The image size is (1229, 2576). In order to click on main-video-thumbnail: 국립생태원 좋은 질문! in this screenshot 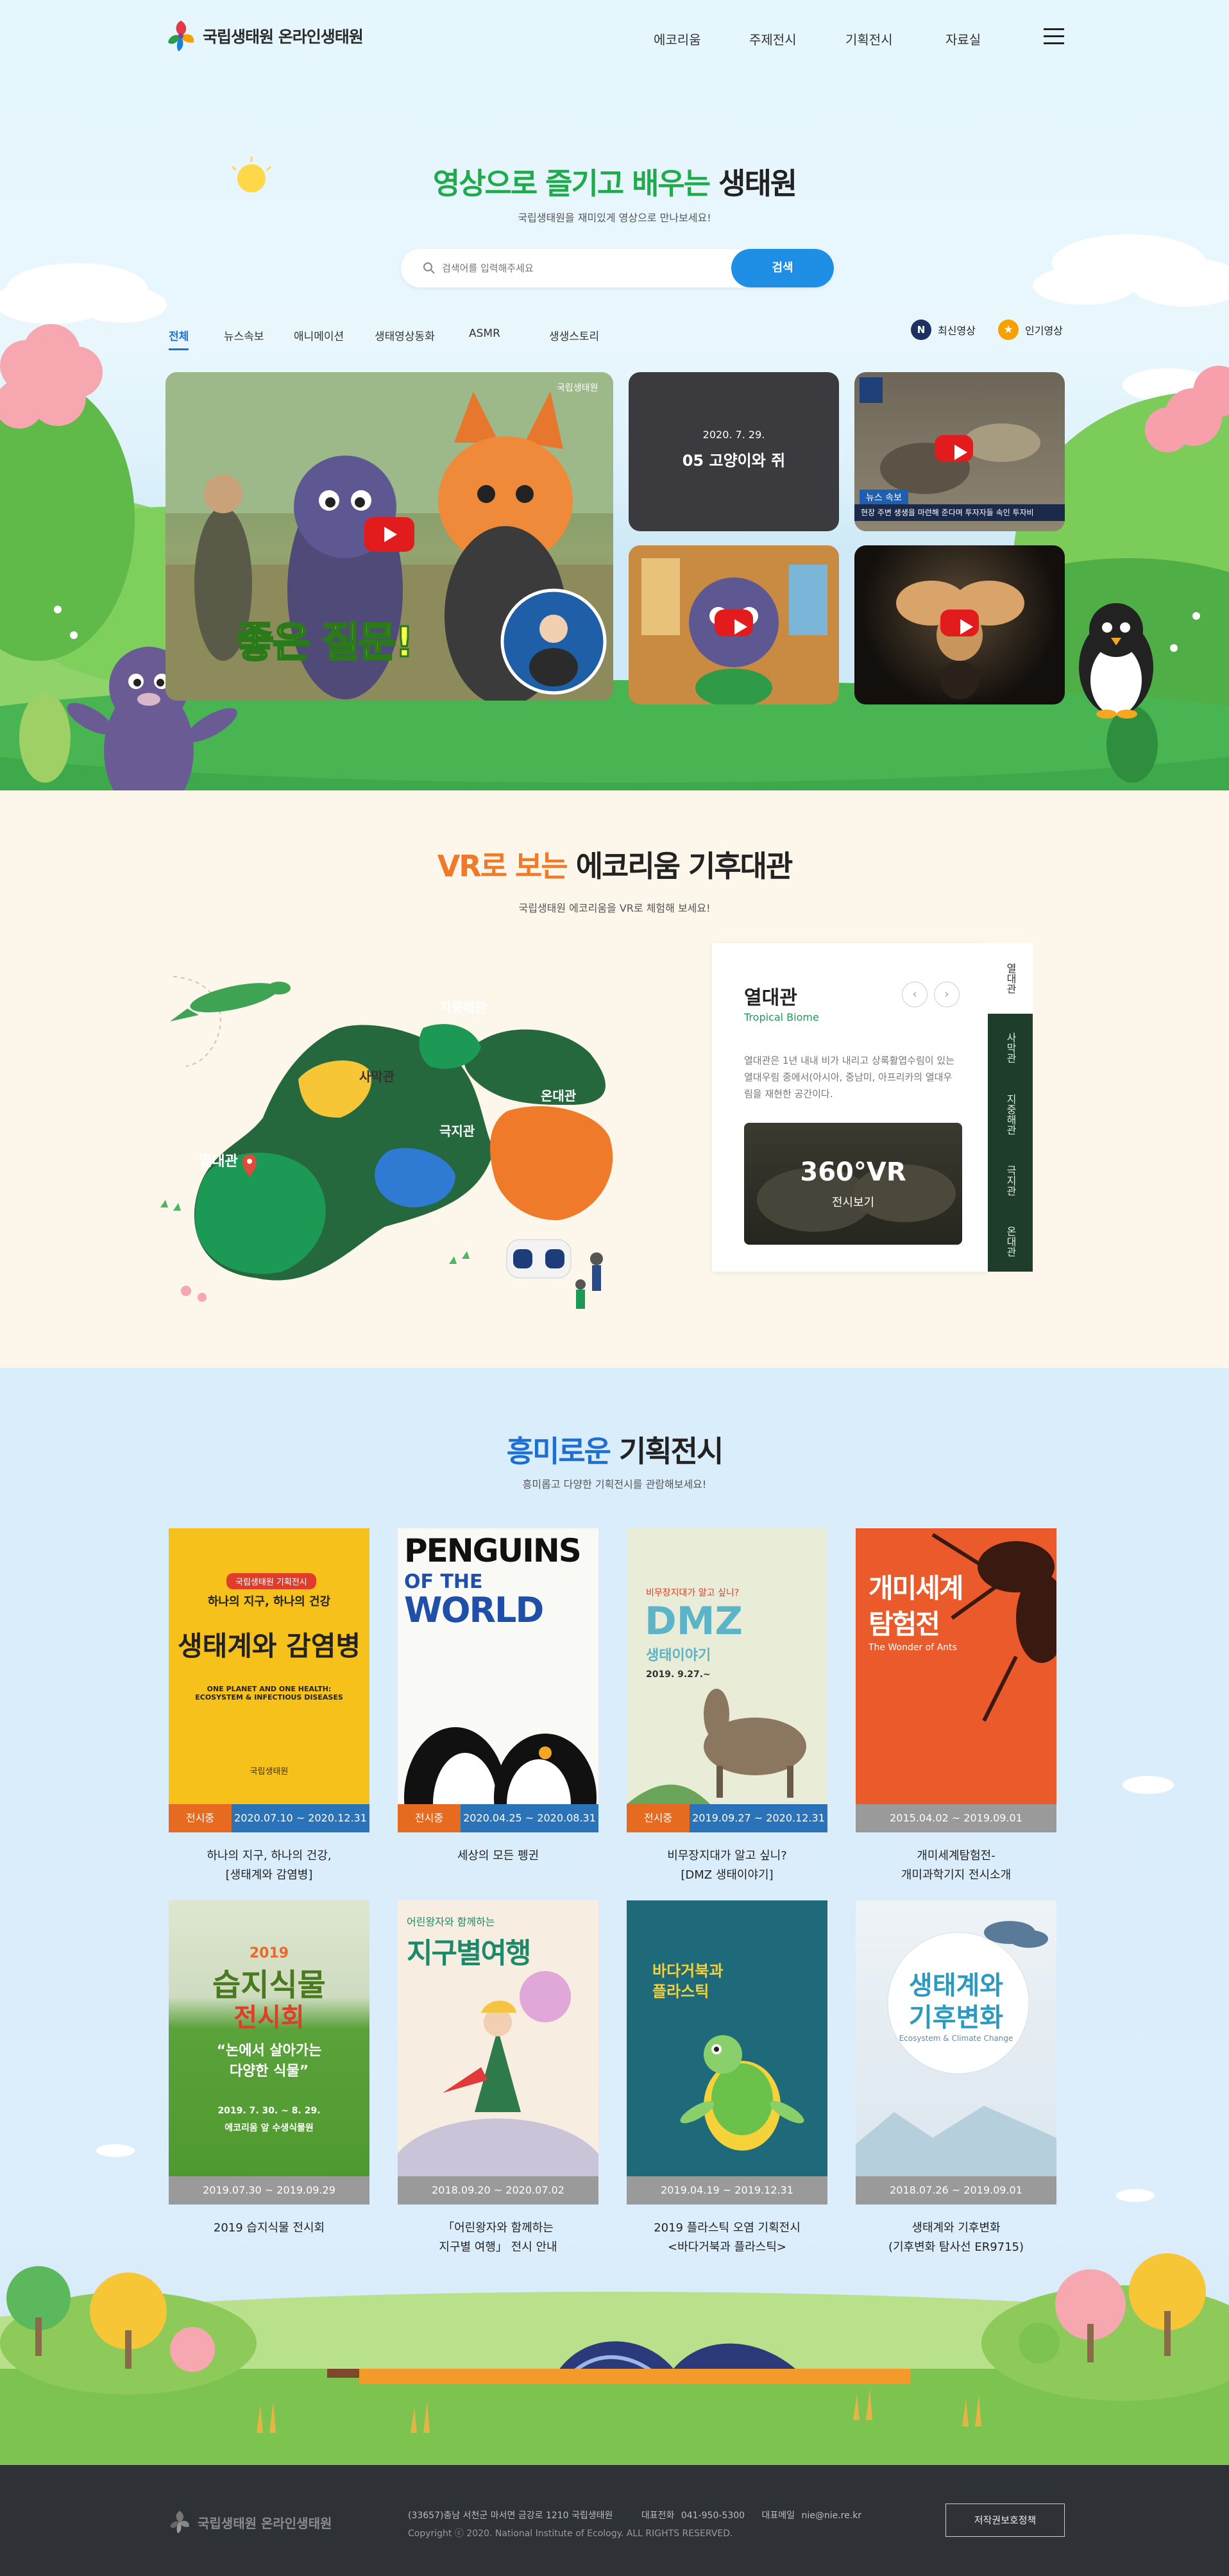, I will do `click(389, 536)`.